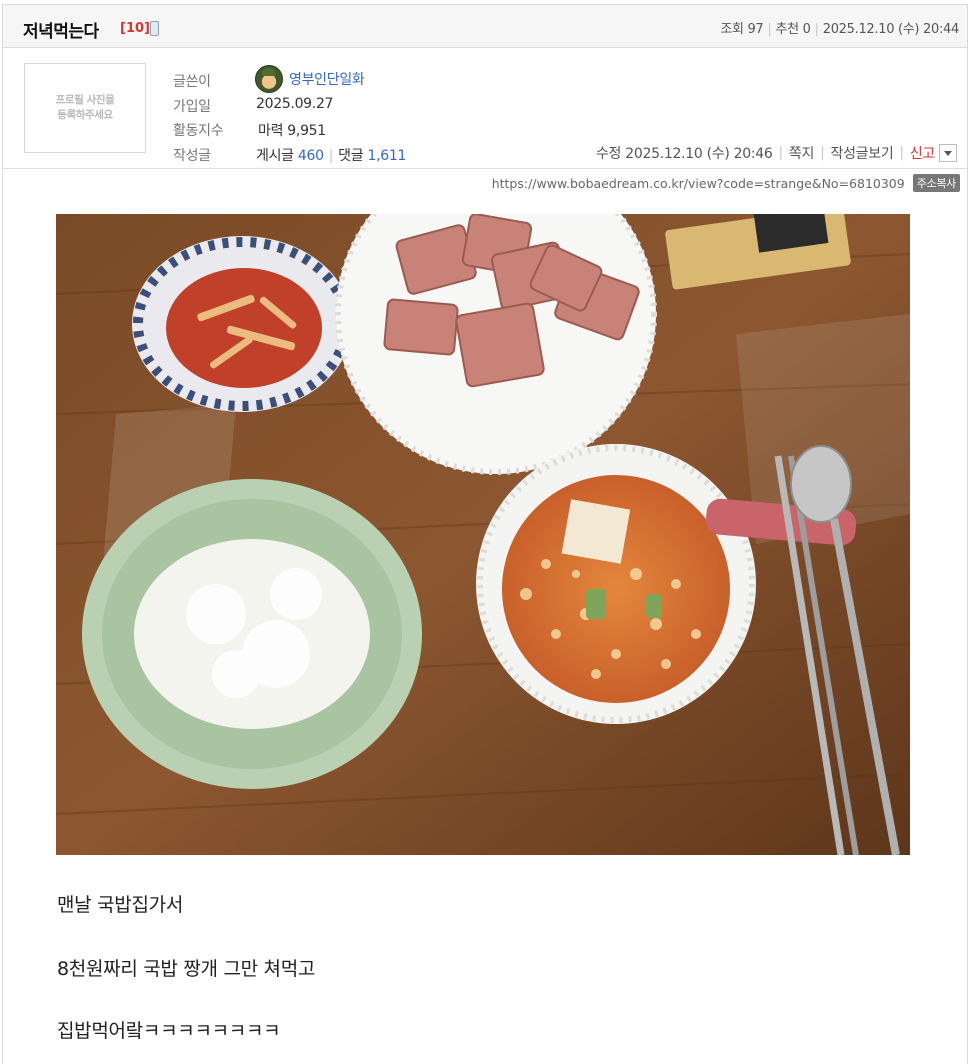 This screenshot has width=971, height=1064. What do you see at coordinates (192, 156) in the screenshot?
I see `posts-label: 작성글` at bounding box center [192, 156].